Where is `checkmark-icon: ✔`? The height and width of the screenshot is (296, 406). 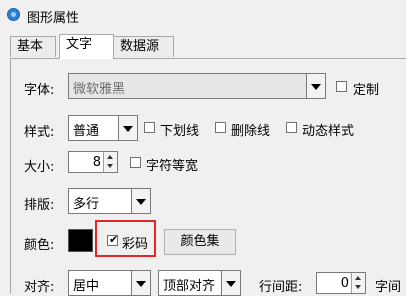 checkmark-icon: ✔ is located at coordinates (114, 239).